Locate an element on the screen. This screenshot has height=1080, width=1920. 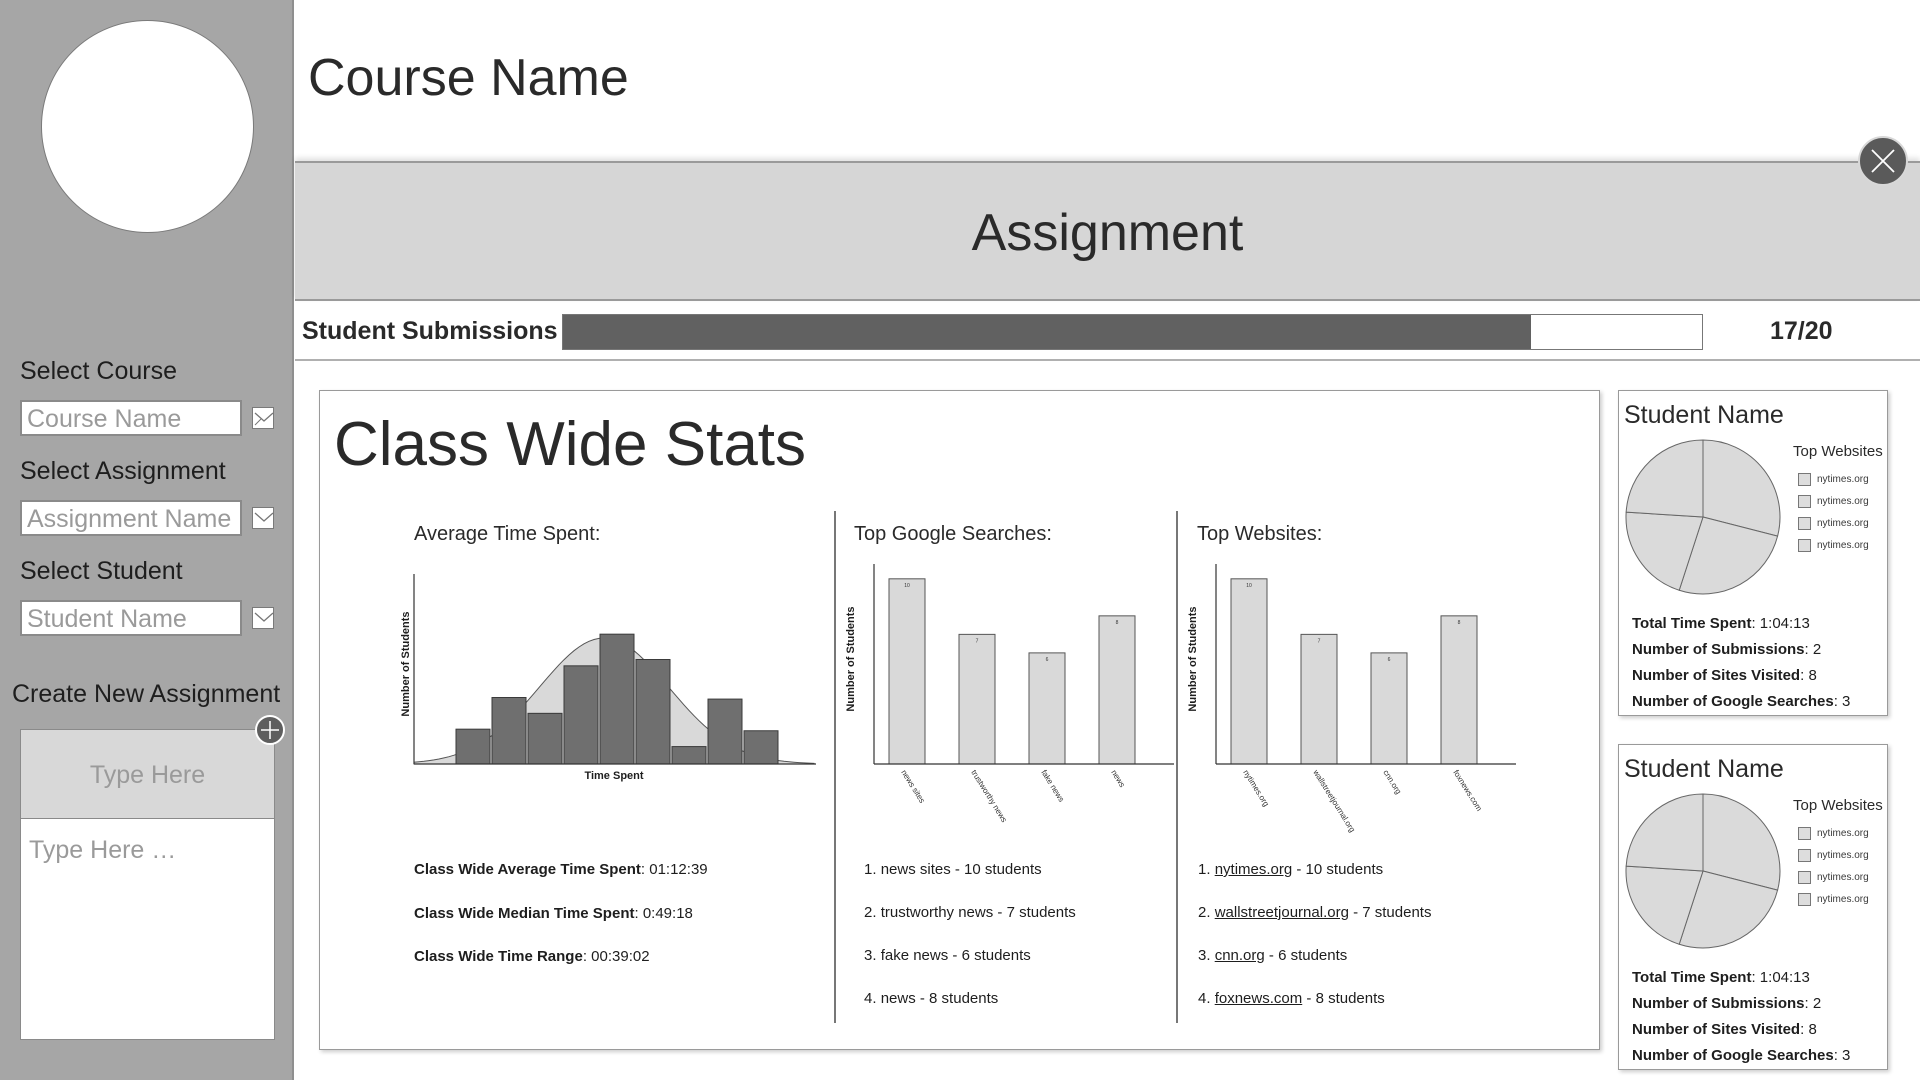
x-tick-label: cnn.org is located at coordinates (1392, 781).